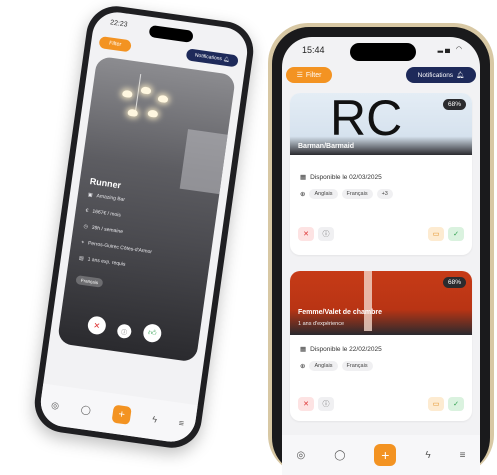 This screenshot has height=475, width=497. What do you see at coordinates (87, 211) in the screenshot?
I see `euro-icon: €` at bounding box center [87, 211].